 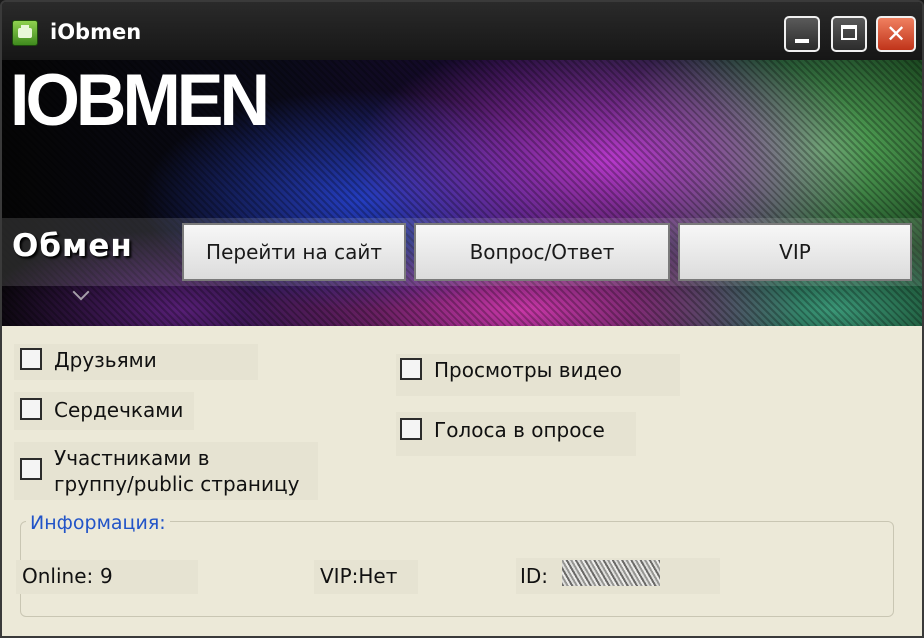 I want to click on option-label: Сердечками, so click(x=119, y=410).